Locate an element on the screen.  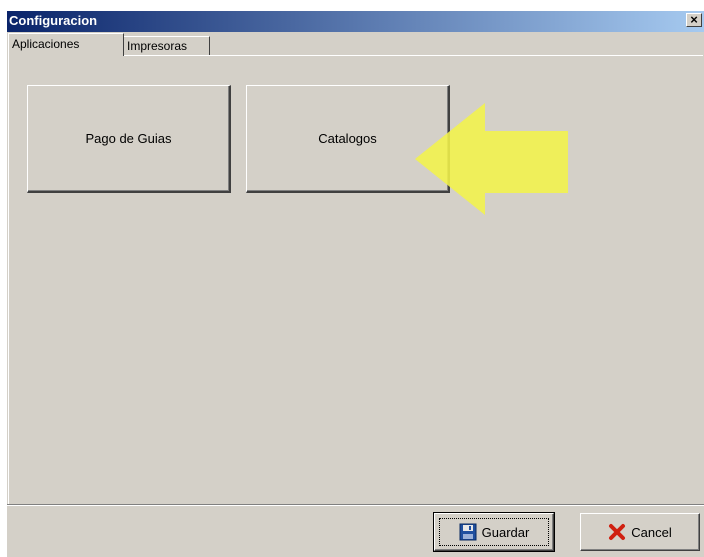
window-title: Configuracion is located at coordinates (53, 20).